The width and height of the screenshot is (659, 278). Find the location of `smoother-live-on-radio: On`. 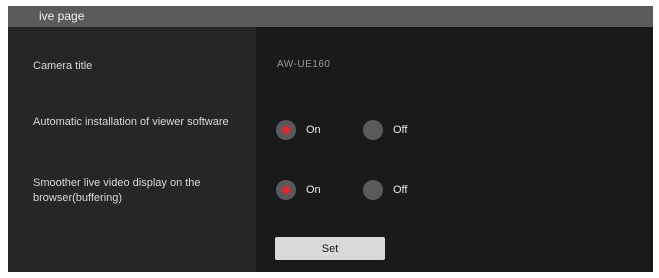

smoother-live-on-radio: On is located at coordinates (298, 190).